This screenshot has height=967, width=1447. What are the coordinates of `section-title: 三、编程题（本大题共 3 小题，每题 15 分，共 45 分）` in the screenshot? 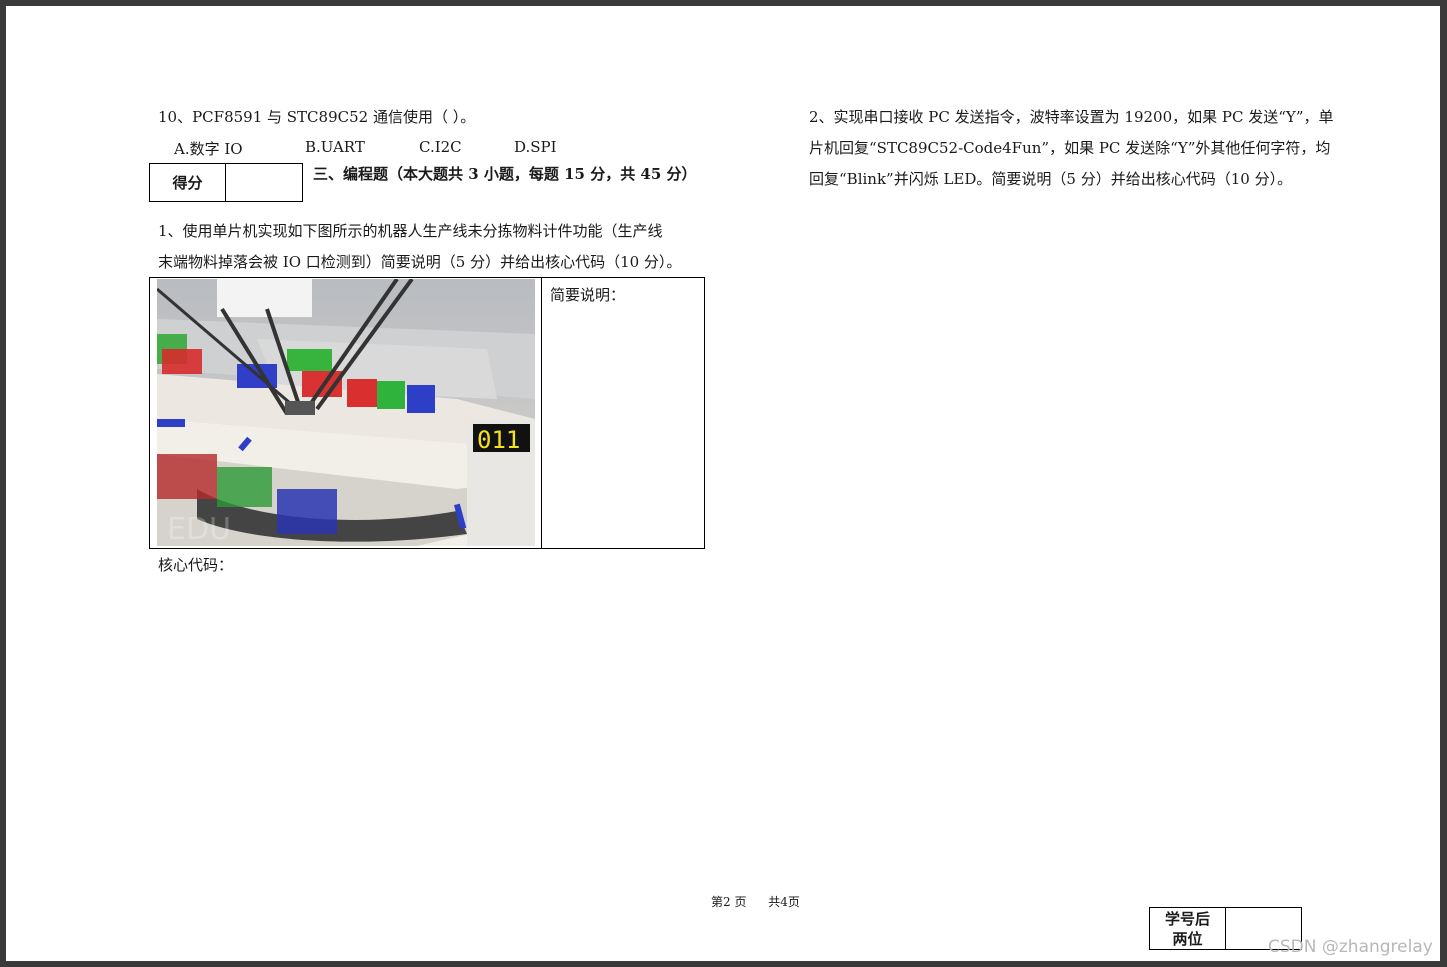 It's located at (505, 174).